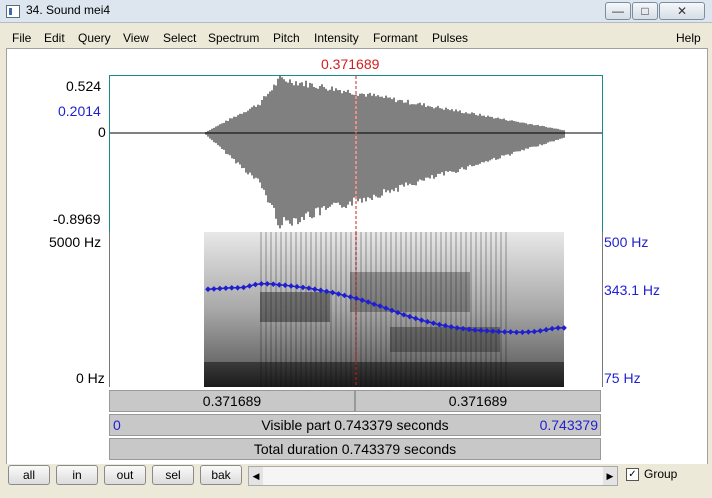  Describe the element at coordinates (68, 10) in the screenshot. I see `window-title: 34. Sound mei4` at that location.